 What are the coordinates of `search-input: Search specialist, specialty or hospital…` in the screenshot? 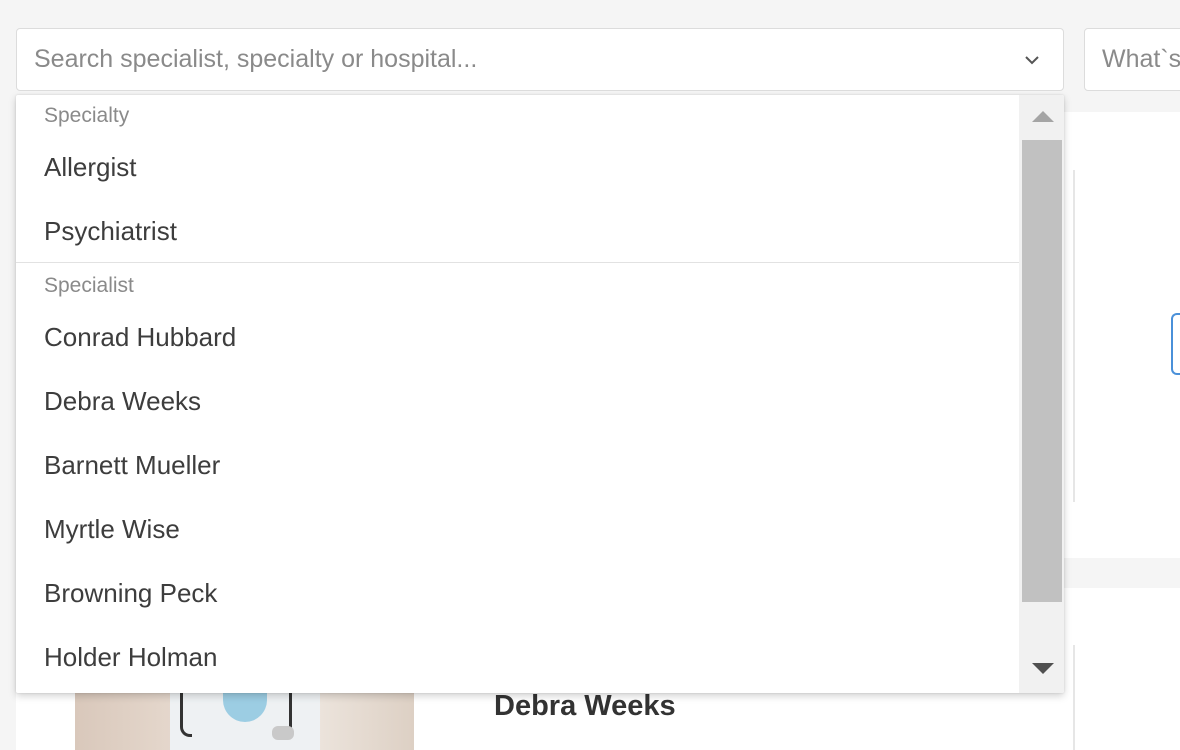 It's located at (540, 59).